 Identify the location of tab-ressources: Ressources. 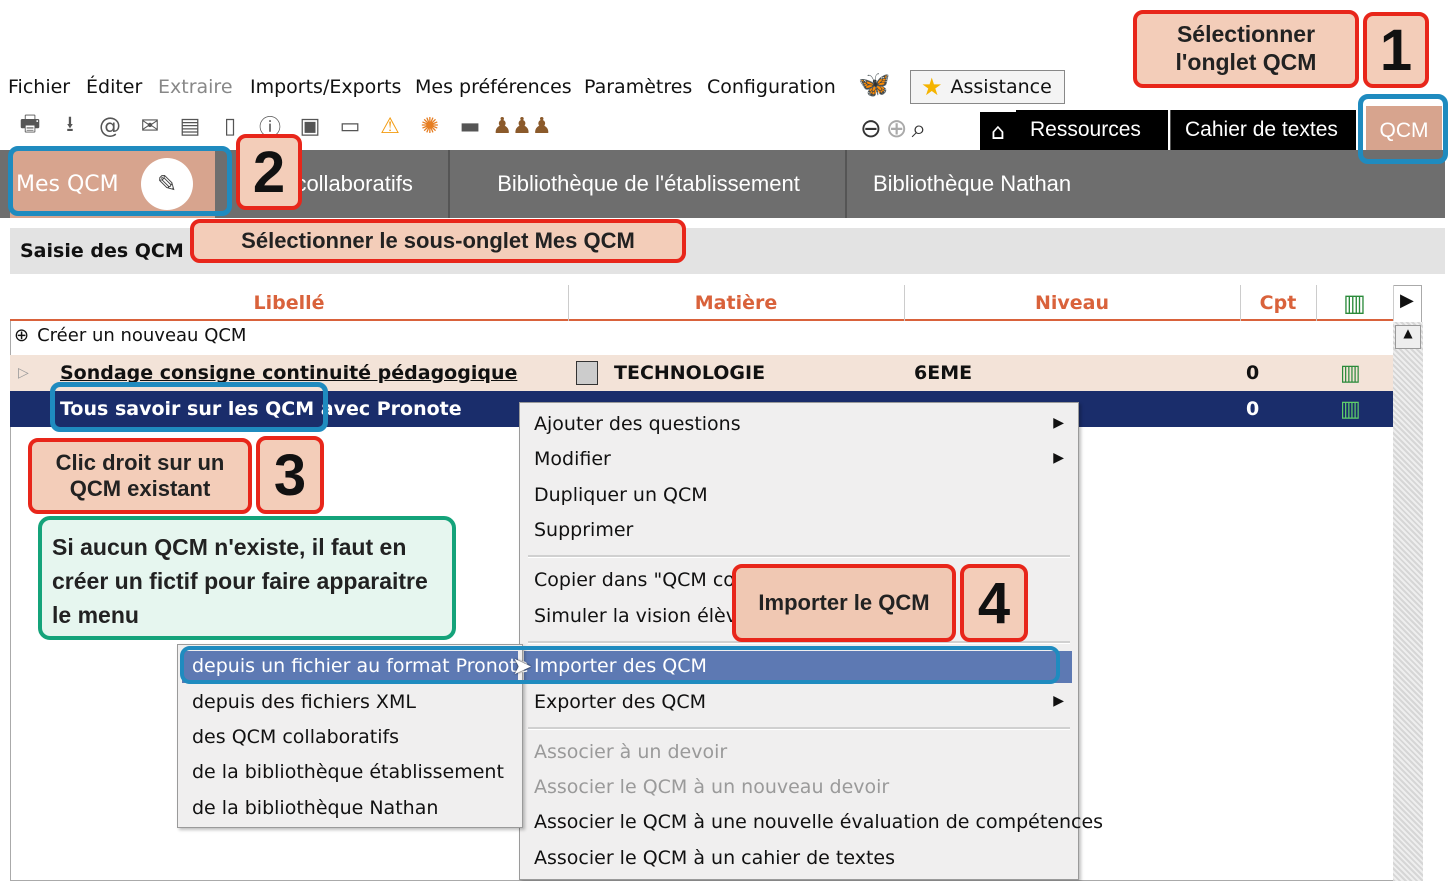
(1092, 130).